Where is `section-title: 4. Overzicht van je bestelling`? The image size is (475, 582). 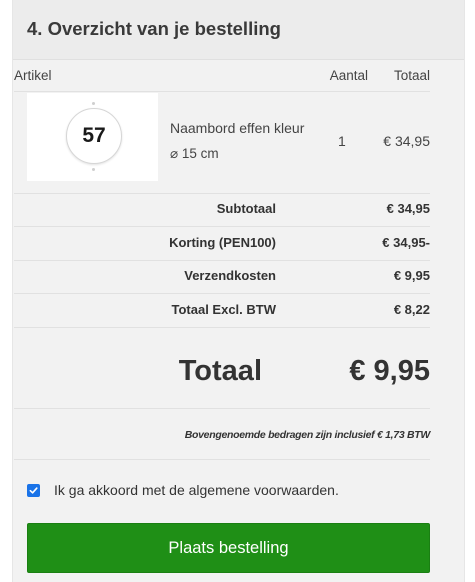 section-title: 4. Overzicht van je bestelling is located at coordinates (154, 28).